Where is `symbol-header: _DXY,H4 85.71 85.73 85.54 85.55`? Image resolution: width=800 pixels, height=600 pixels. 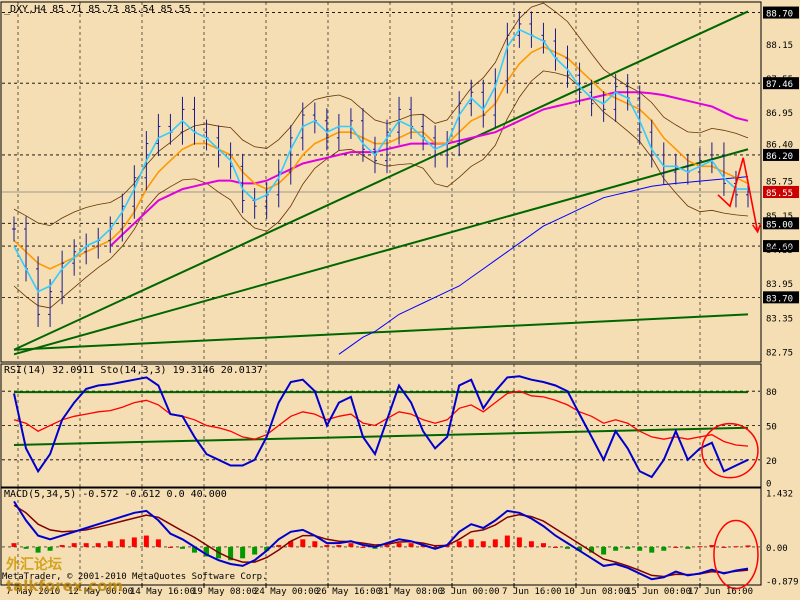
symbol-header: _DXY,H4 85.71 85.73 85.54 85.55 is located at coordinates (97, 9).